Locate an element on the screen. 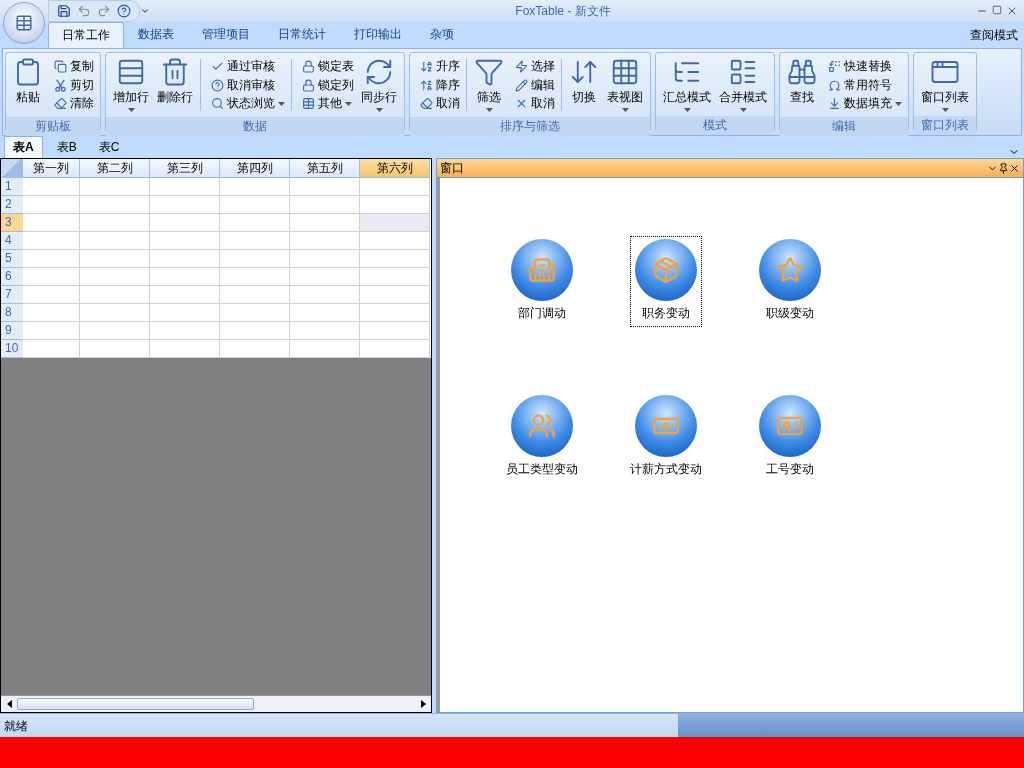  ribbon-small-button: 其他 is located at coordinates (328, 103).